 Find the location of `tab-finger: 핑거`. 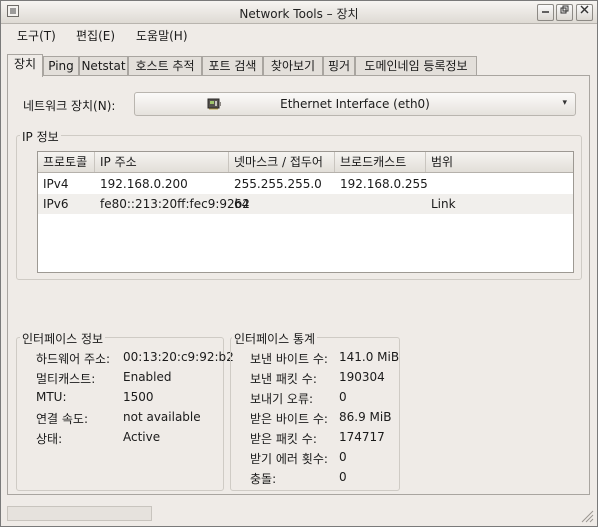

tab-finger: 핑거 is located at coordinates (339, 66).